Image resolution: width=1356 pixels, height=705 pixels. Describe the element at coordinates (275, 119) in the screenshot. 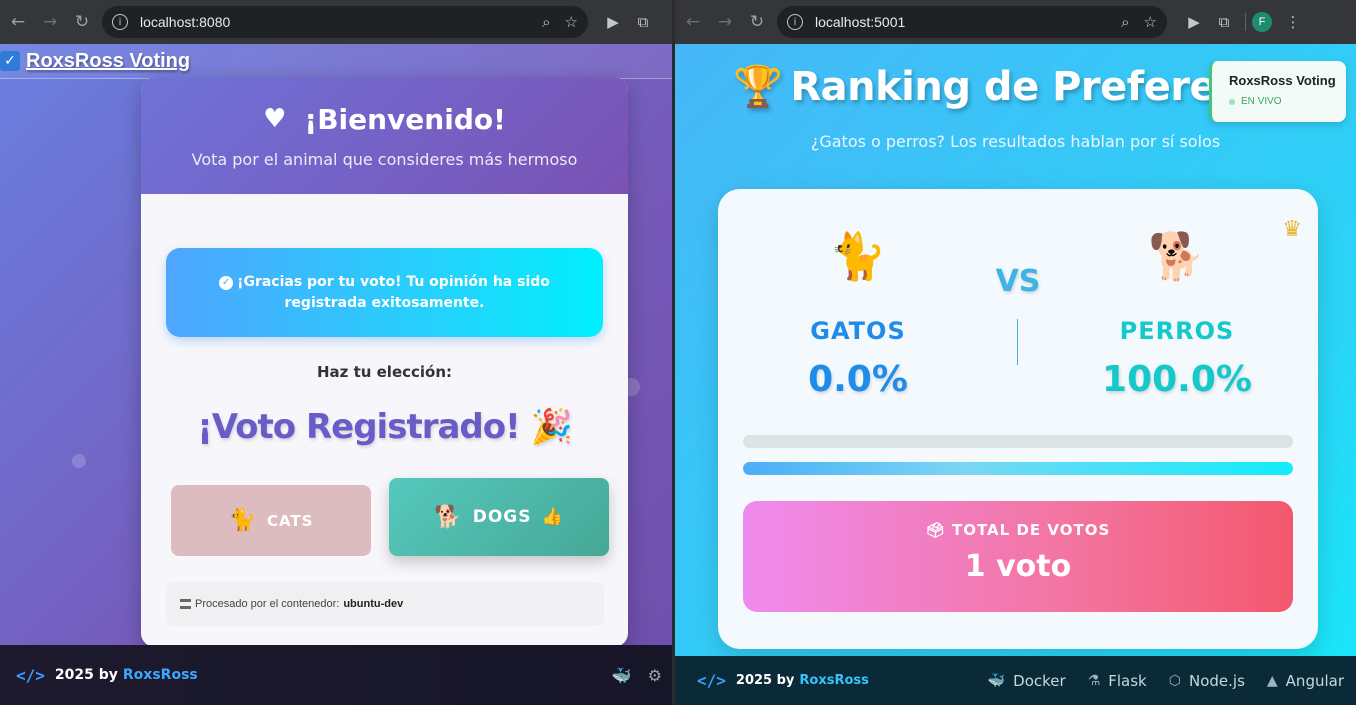

I see `heart-icon: ♥` at that location.